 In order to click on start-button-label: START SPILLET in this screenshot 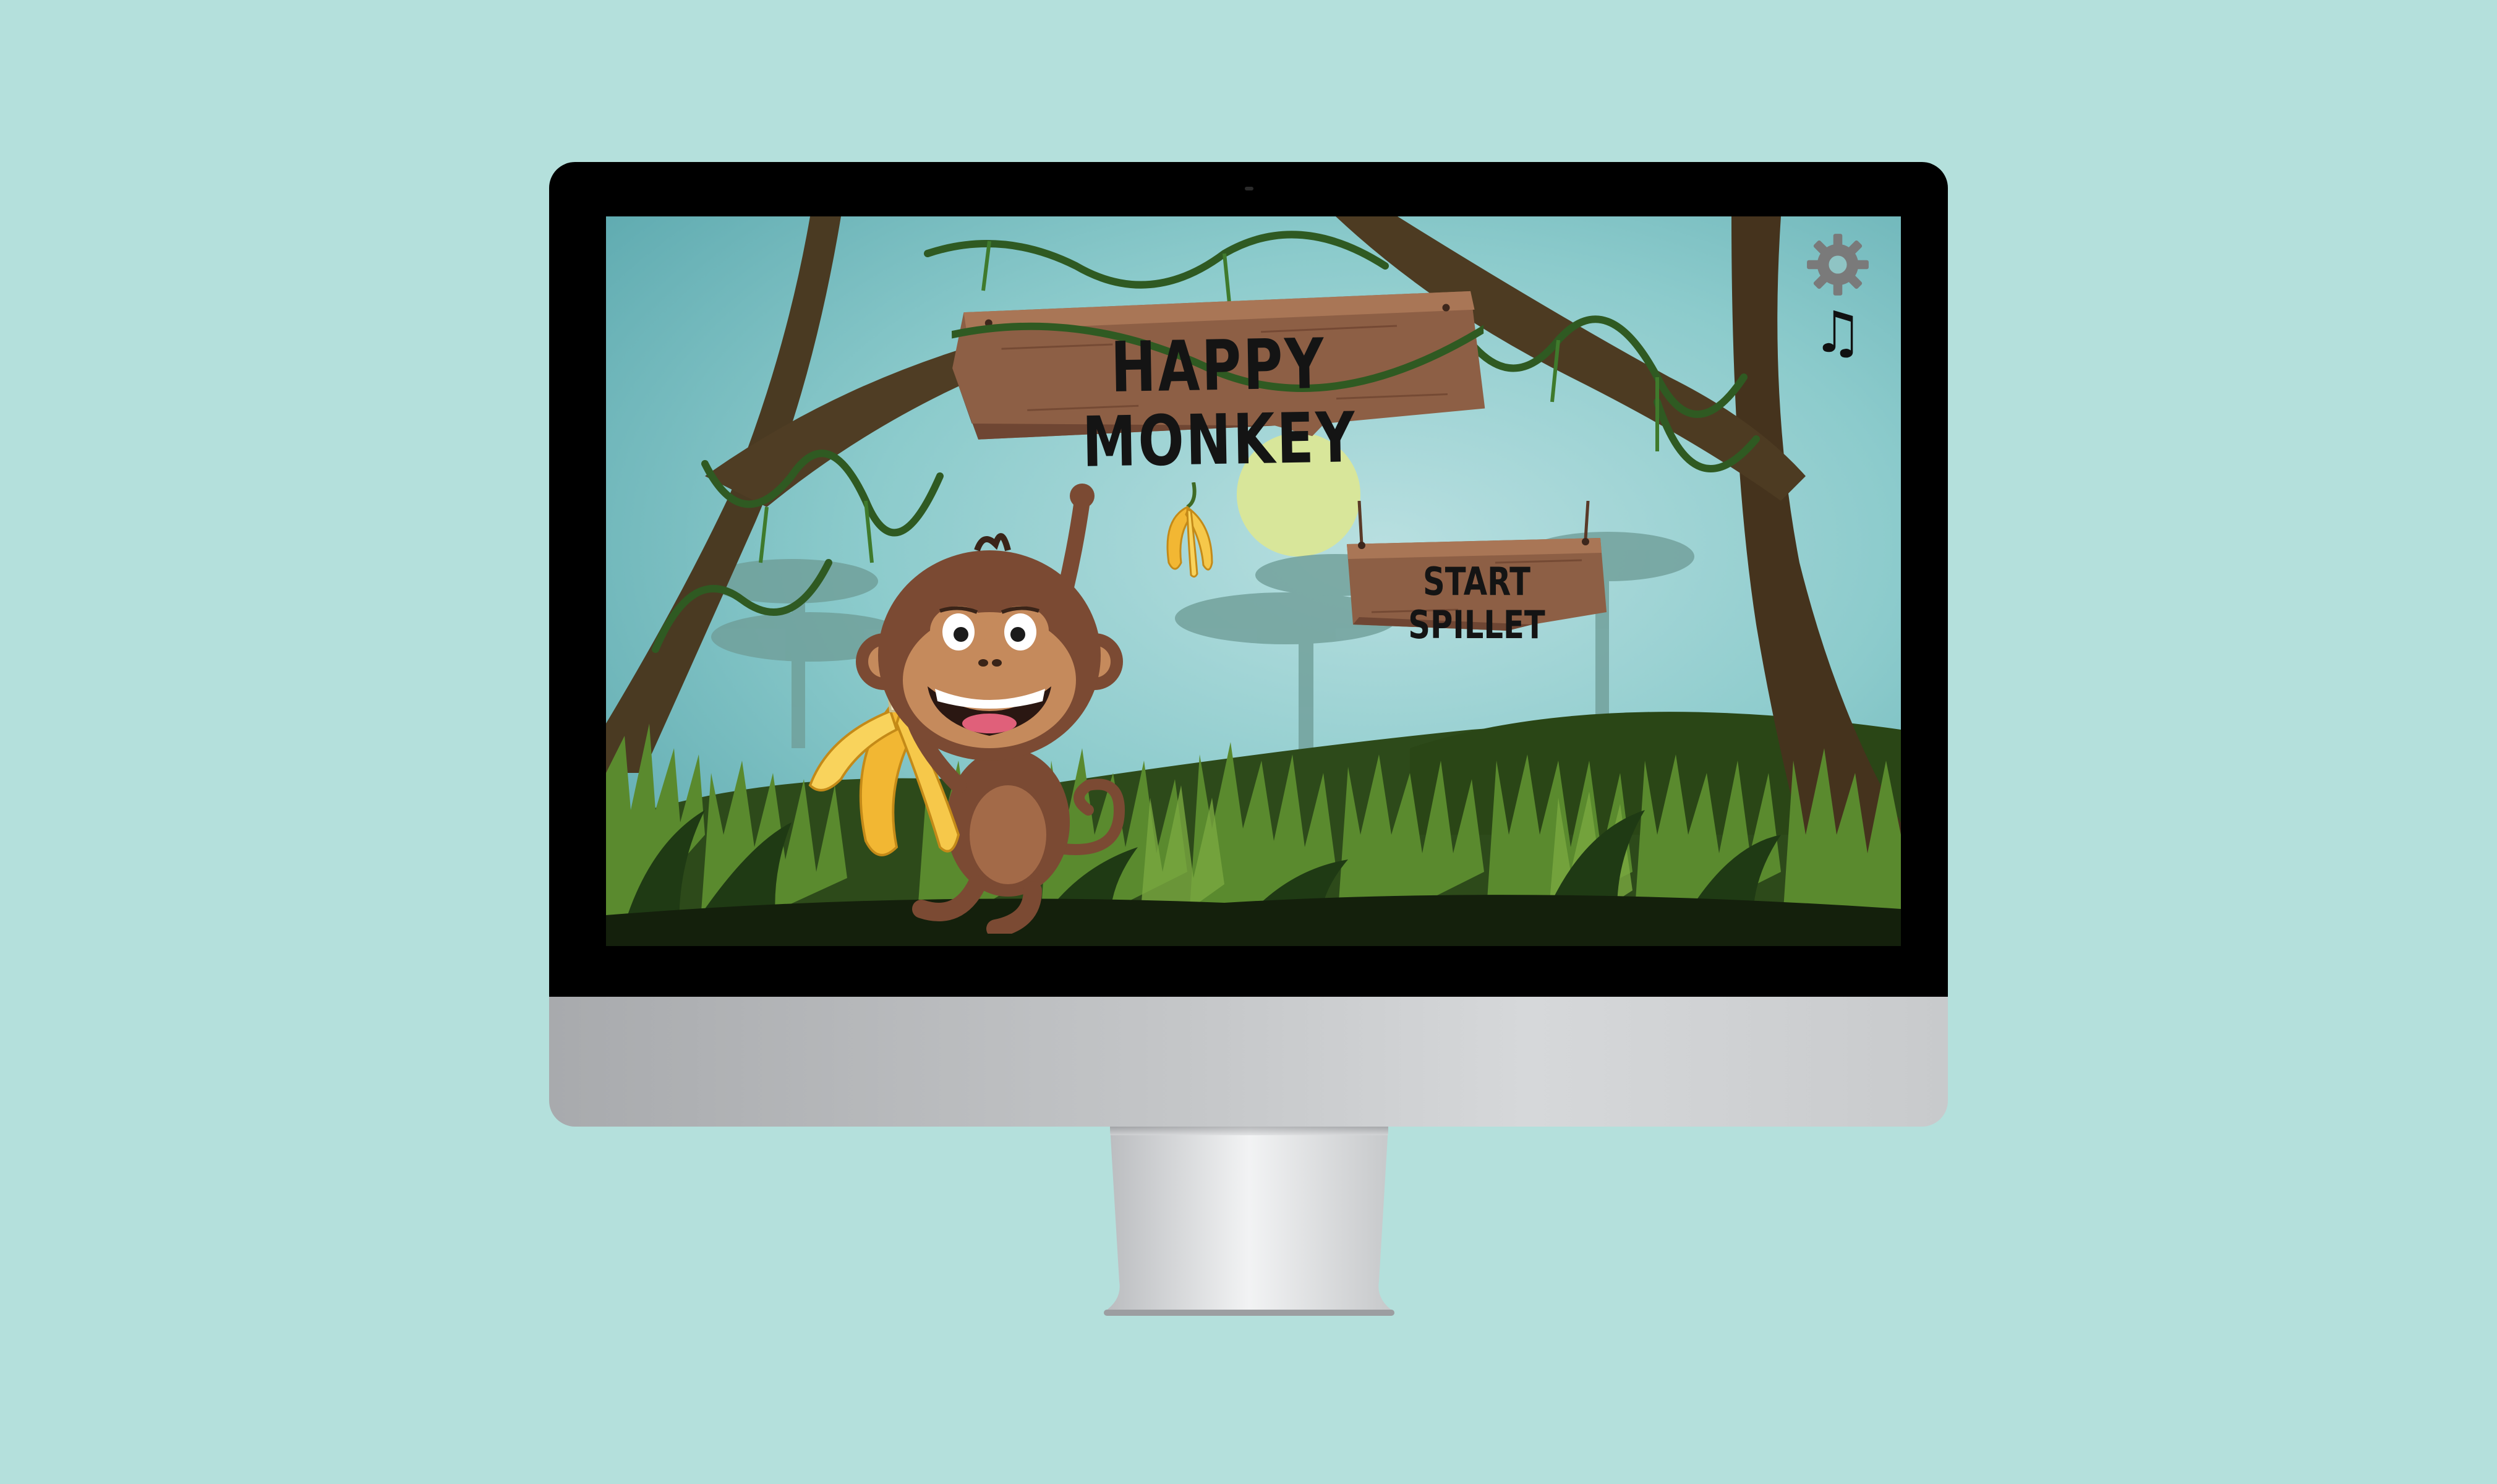, I will do `click(1477, 603)`.